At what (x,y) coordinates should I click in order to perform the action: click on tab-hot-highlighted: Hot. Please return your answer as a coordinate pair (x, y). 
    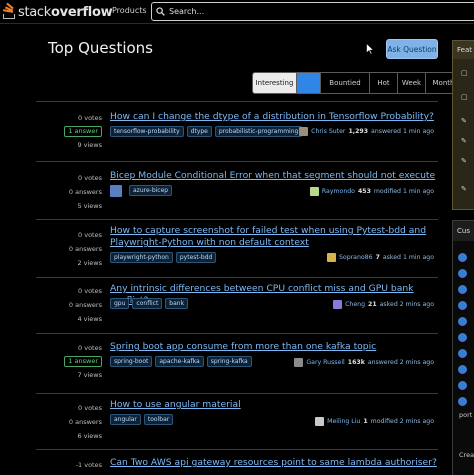
    Looking at the image, I should click on (309, 83).